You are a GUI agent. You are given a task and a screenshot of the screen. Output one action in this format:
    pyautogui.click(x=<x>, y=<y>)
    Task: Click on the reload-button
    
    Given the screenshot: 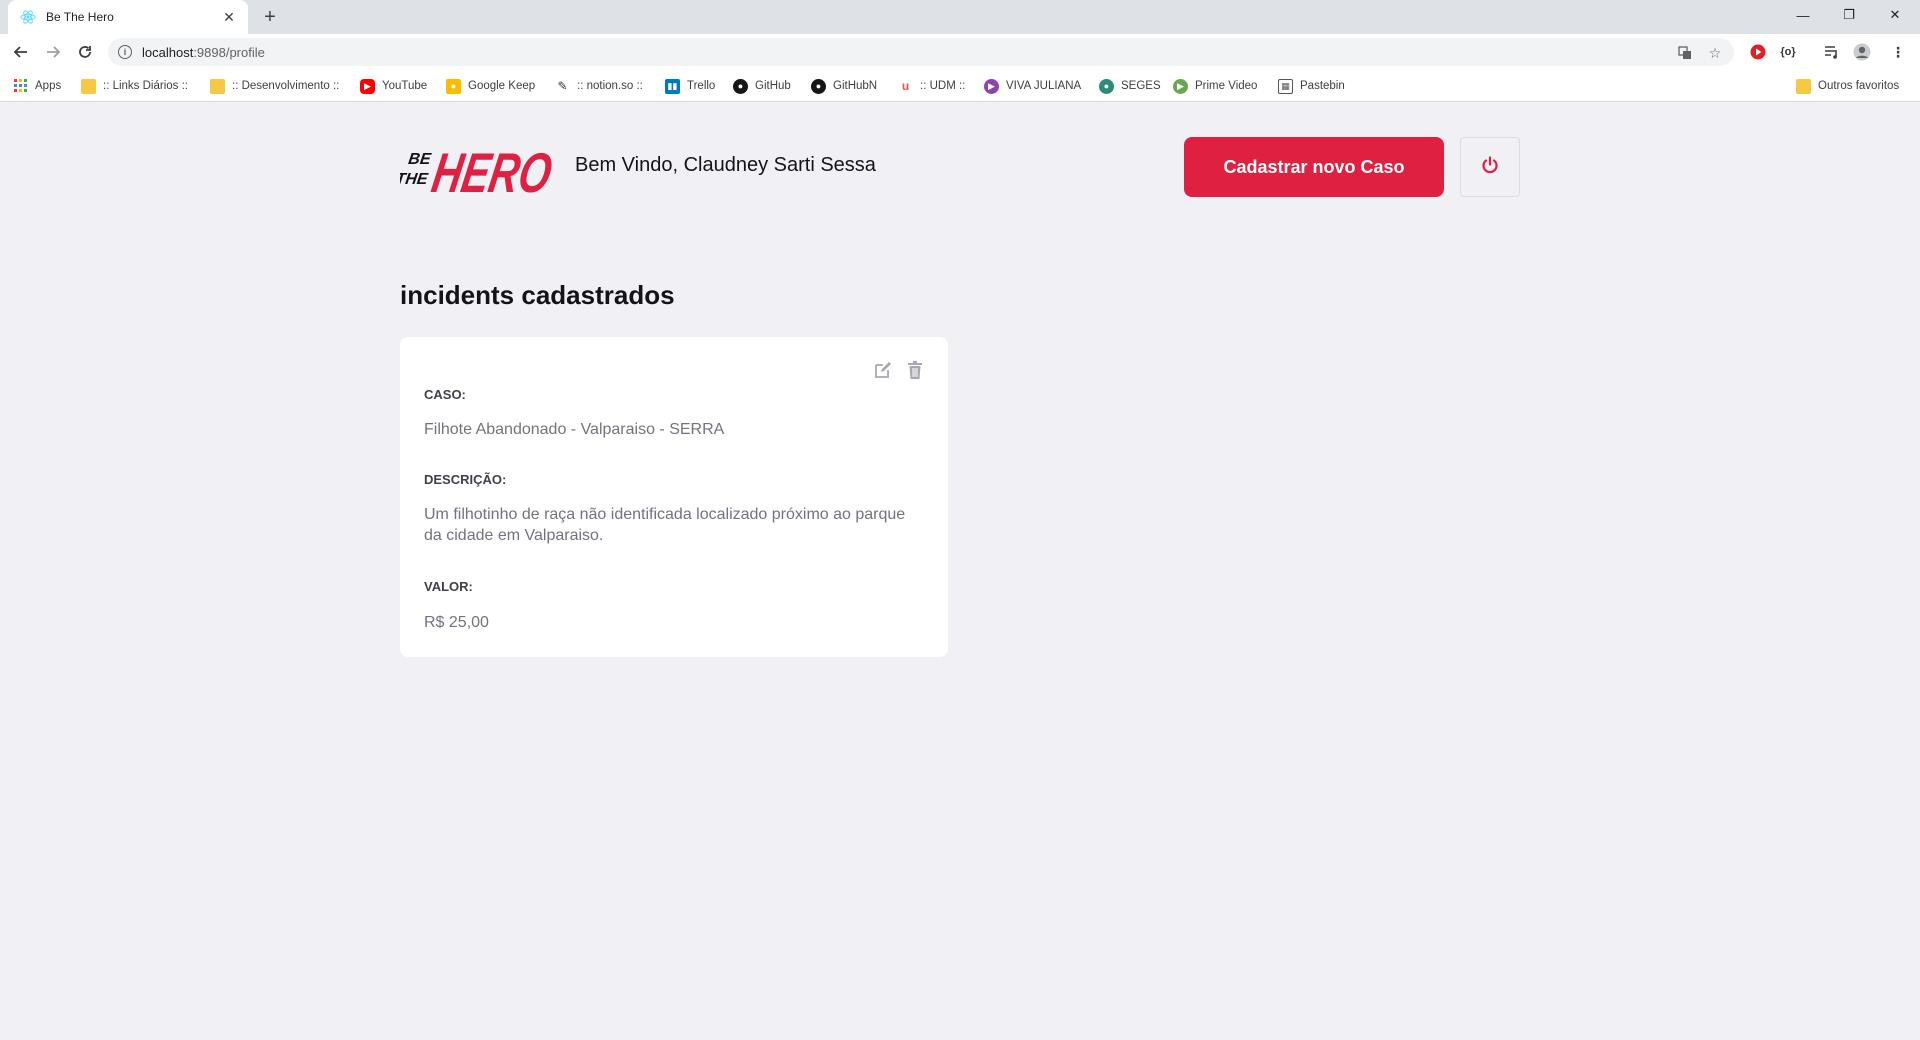 What is the action you would take?
    pyautogui.click(x=85, y=52)
    